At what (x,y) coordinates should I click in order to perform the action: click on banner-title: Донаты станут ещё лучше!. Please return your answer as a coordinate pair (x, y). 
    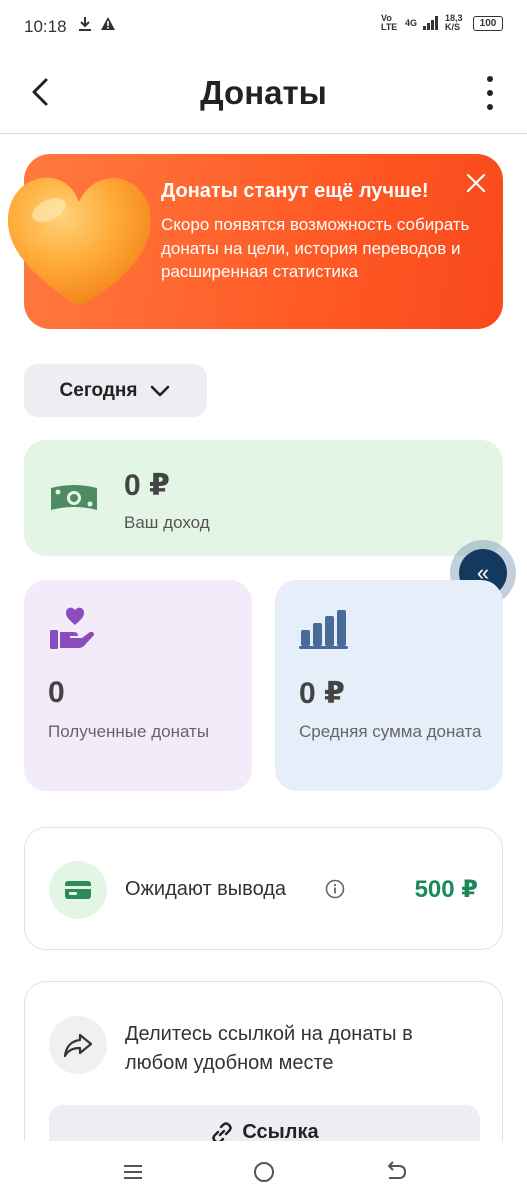
    Looking at the image, I should click on (295, 191).